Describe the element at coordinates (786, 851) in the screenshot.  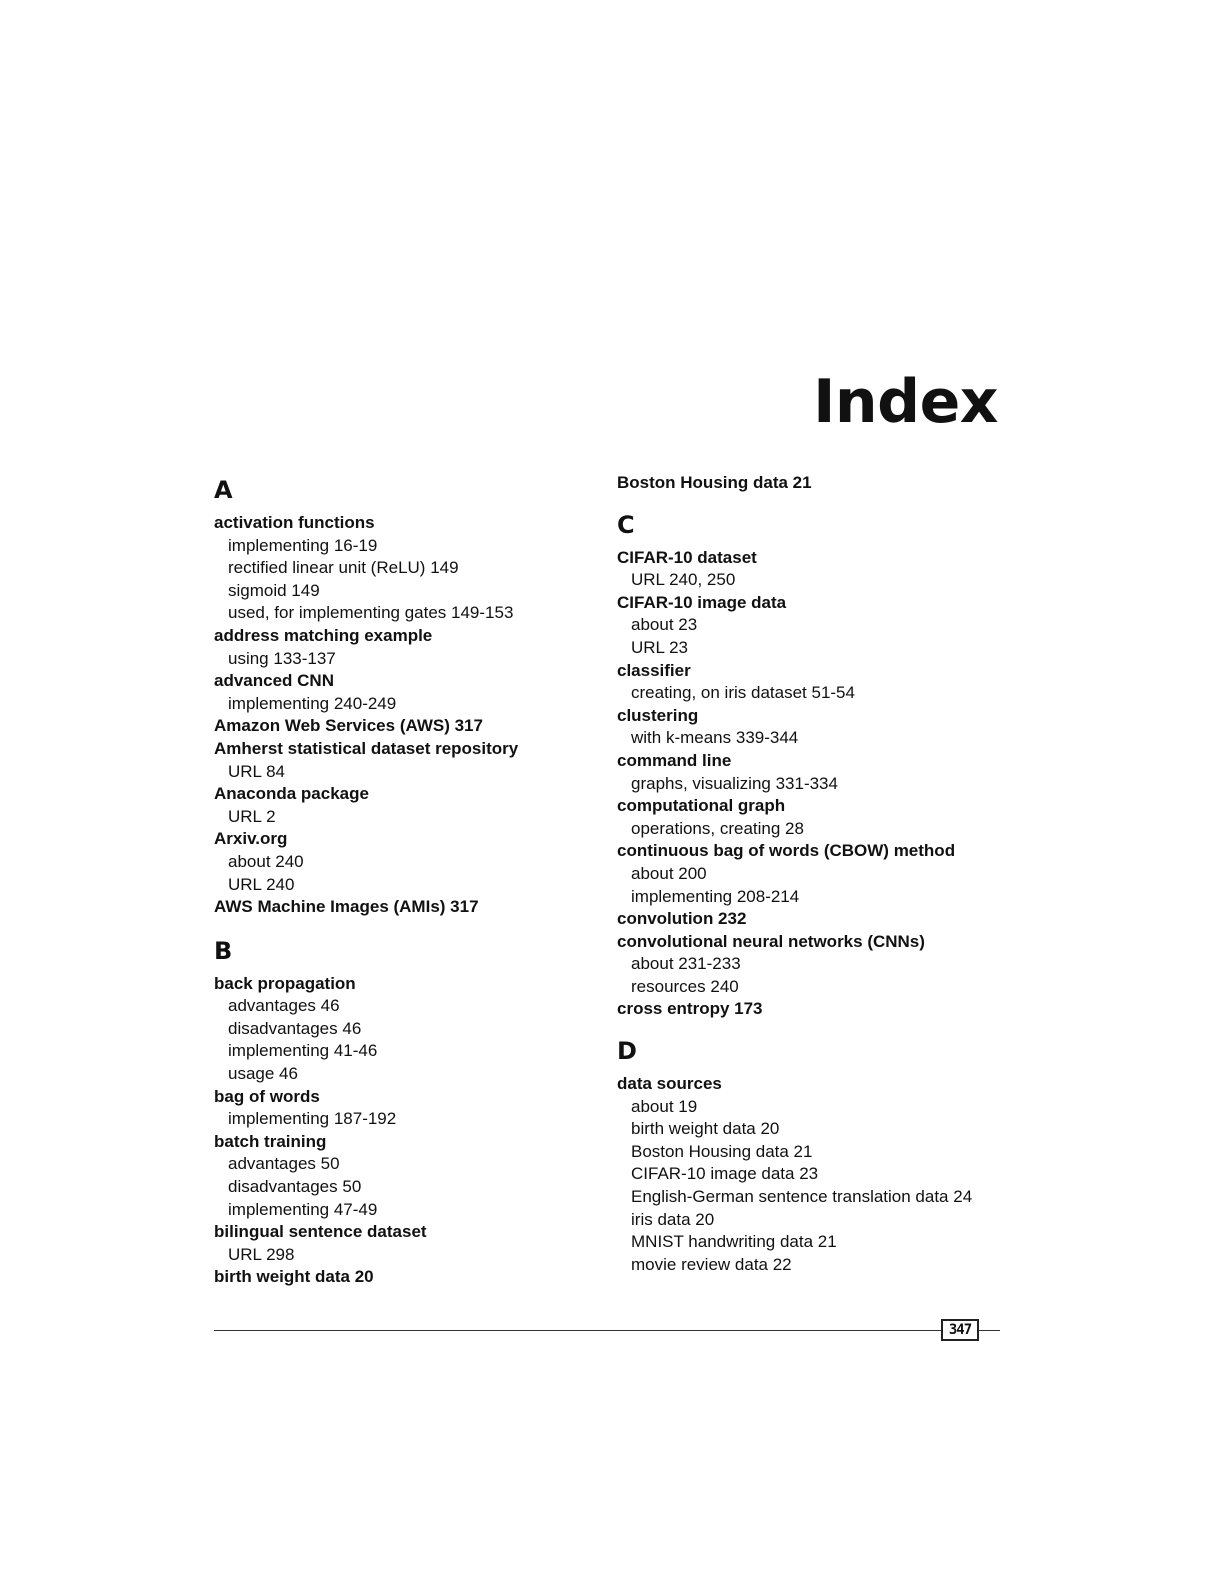
I see `index-entry: continuous bag of words (CBOW) method` at that location.